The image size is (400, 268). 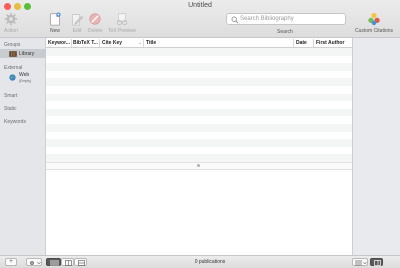 I want to click on search-field: Search Bibliography, so click(x=286, y=19).